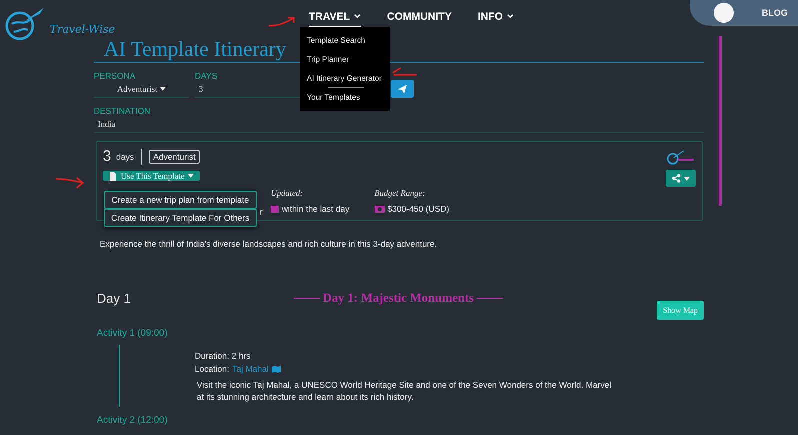  Describe the element at coordinates (141, 89) in the screenshot. I see `persona-select: Adventurist` at that location.